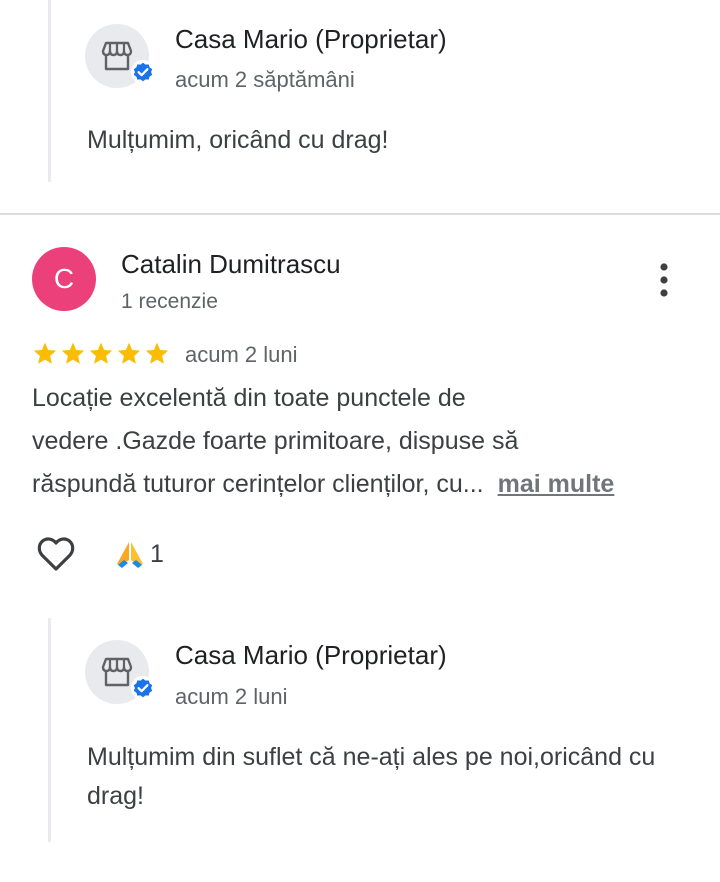 This screenshot has height=882, width=720. Describe the element at coordinates (556, 484) in the screenshot. I see `more-link: mai multe` at that location.